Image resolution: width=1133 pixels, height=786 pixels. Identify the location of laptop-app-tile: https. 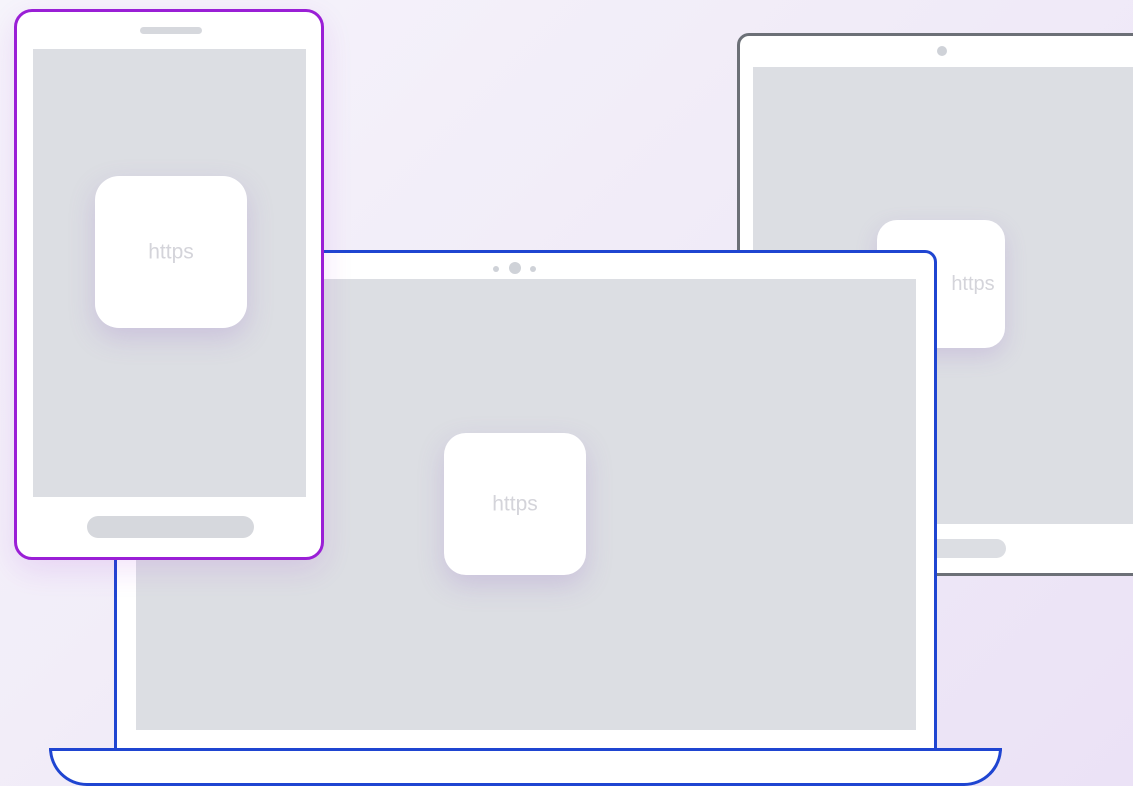
(515, 504).